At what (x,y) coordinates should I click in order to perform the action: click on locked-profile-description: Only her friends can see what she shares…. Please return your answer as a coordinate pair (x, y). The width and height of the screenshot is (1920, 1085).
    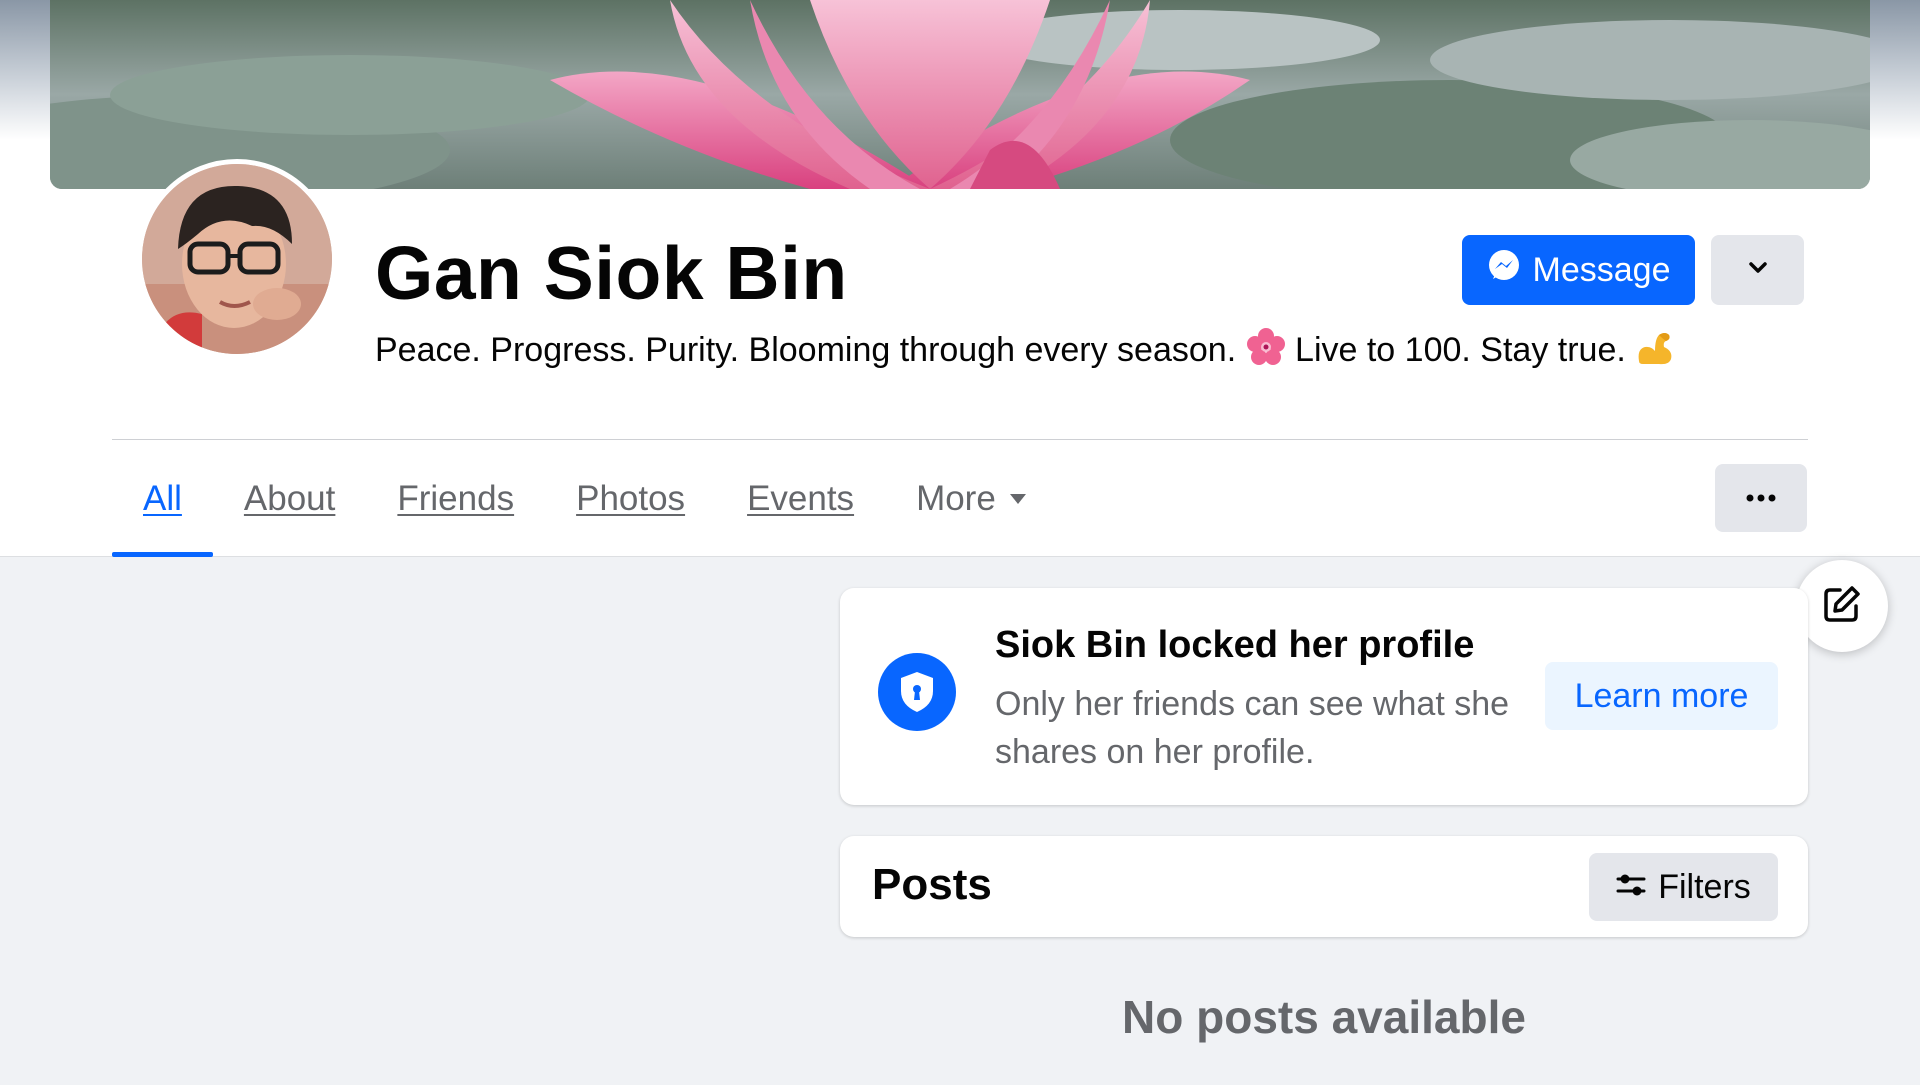
    Looking at the image, I should click on (1252, 728).